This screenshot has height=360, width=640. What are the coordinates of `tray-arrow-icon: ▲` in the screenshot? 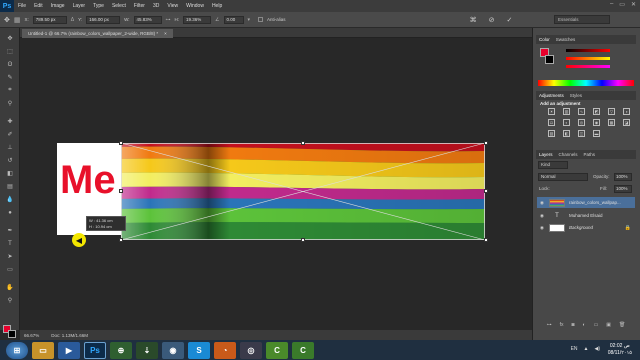 It's located at (586, 349).